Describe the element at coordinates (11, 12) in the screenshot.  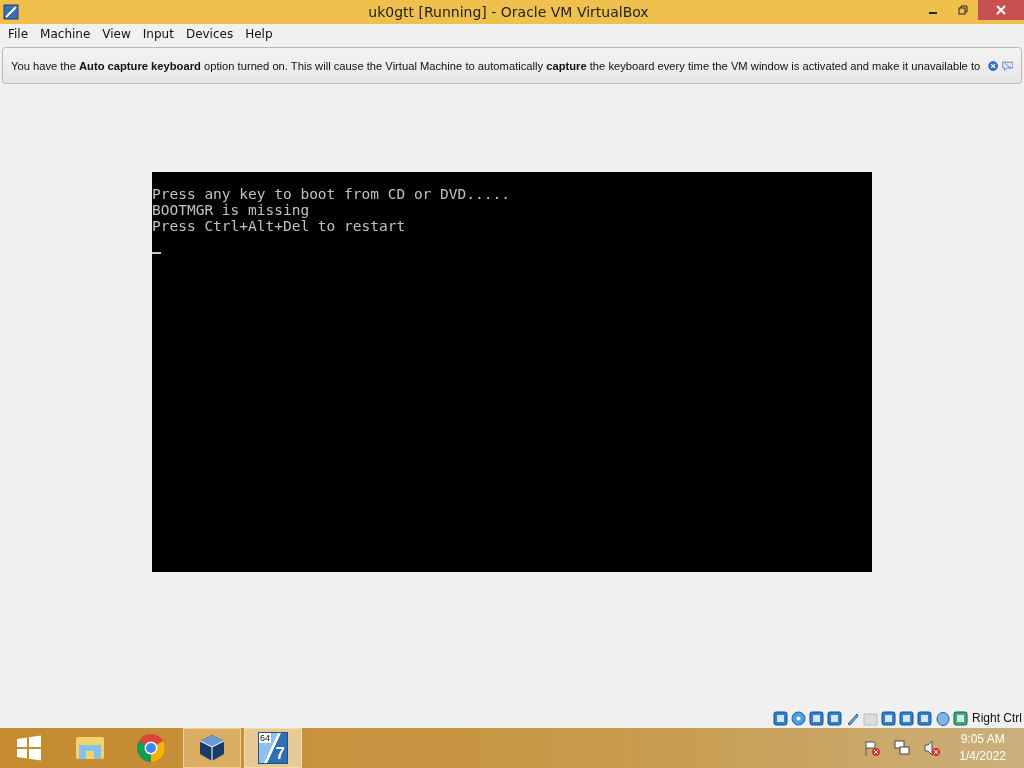
I see `app-icon` at that location.